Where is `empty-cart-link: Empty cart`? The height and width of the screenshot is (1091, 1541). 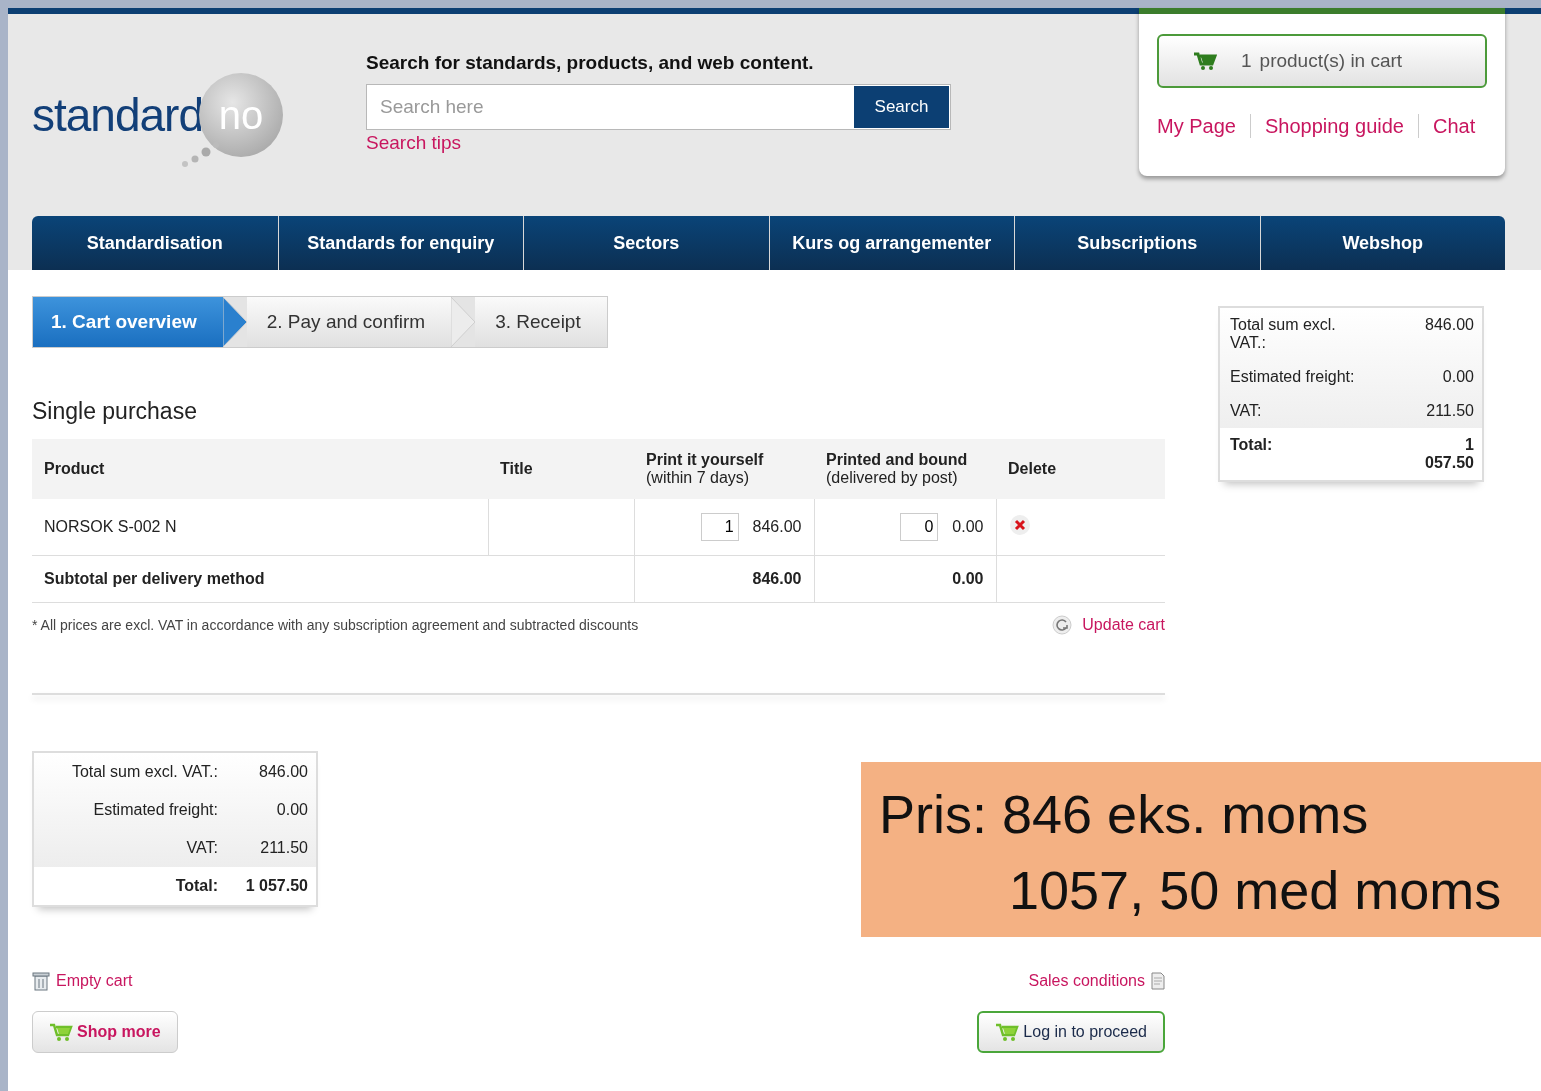 empty-cart-link: Empty cart is located at coordinates (94, 981).